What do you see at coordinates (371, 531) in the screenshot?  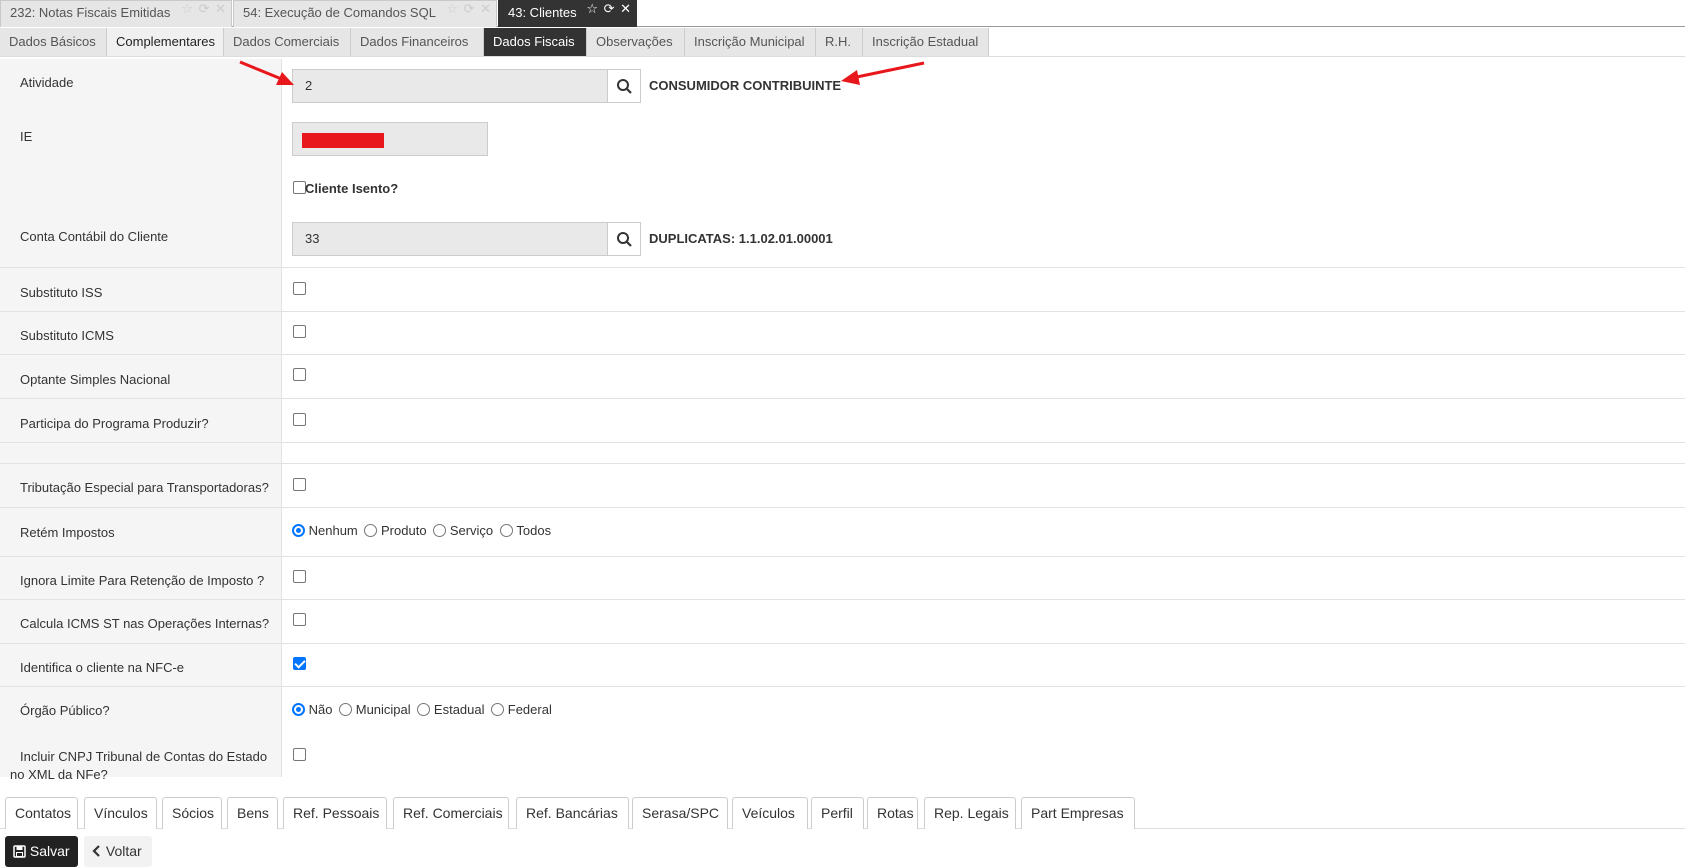 I see `retem-produto-radio` at bounding box center [371, 531].